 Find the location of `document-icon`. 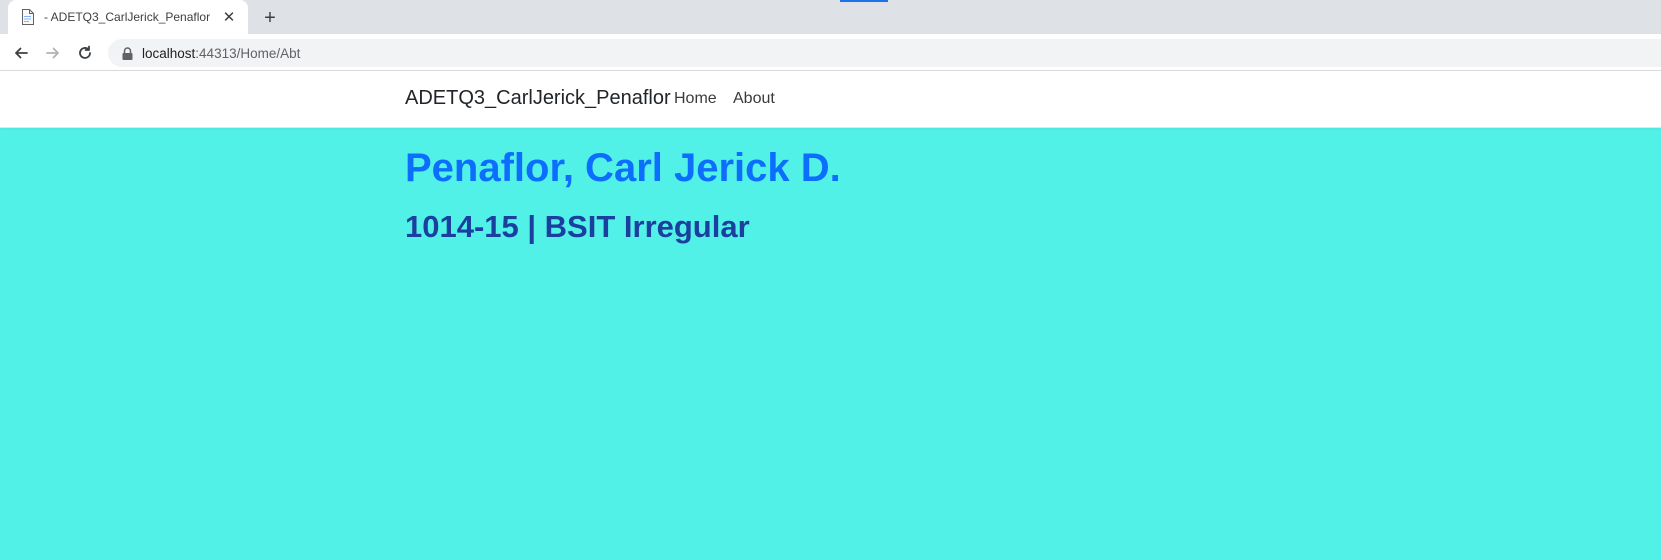

document-icon is located at coordinates (28, 17).